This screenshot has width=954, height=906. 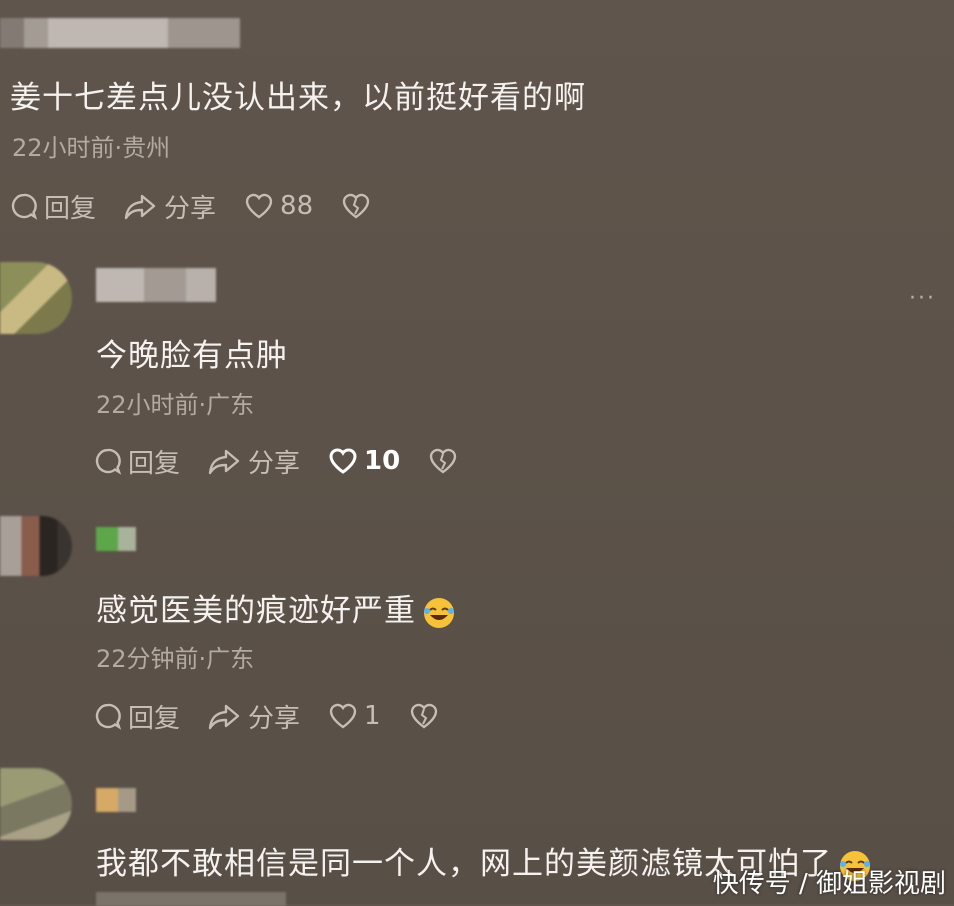 I want to click on more-options-button: ···, so click(x=922, y=298).